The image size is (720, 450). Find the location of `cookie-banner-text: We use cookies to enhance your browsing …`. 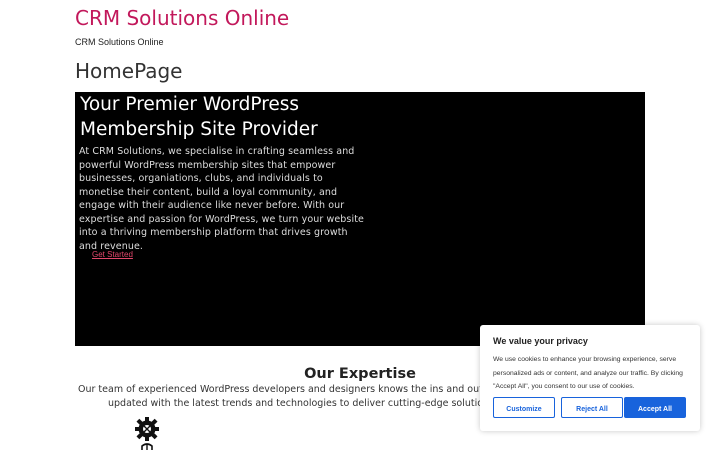

cookie-banner-text: We use cookies to enhance your browsing … is located at coordinates (588, 373).